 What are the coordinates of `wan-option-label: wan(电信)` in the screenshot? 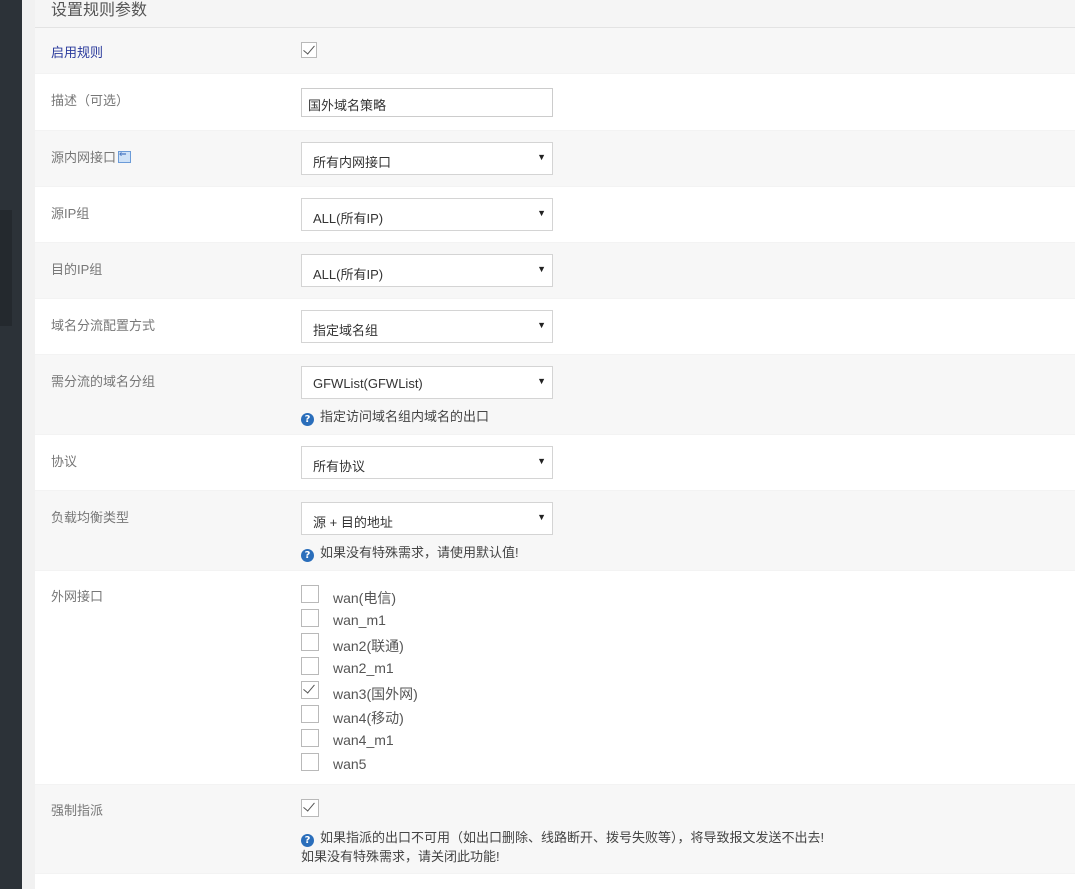 It's located at (365, 598).